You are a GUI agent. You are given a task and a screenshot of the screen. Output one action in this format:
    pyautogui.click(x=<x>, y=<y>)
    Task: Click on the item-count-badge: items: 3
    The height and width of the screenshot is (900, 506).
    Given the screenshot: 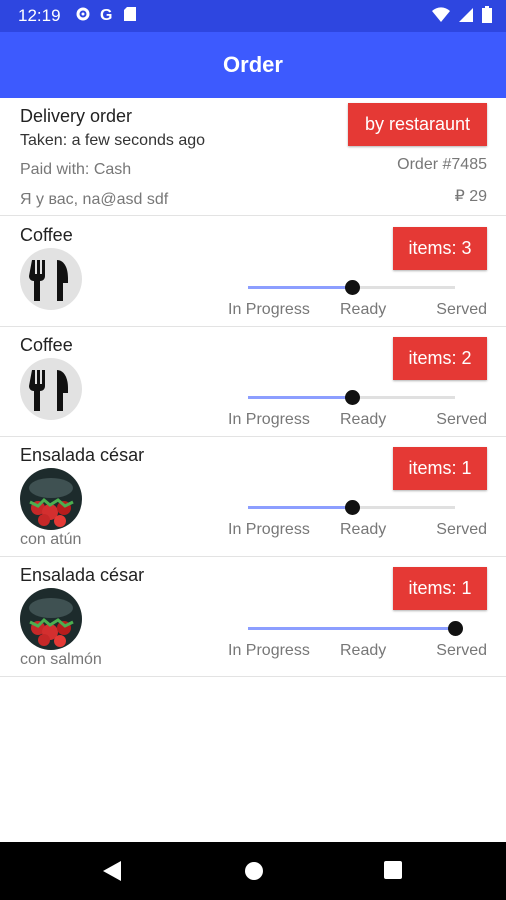 What is the action you would take?
    pyautogui.click(x=440, y=248)
    